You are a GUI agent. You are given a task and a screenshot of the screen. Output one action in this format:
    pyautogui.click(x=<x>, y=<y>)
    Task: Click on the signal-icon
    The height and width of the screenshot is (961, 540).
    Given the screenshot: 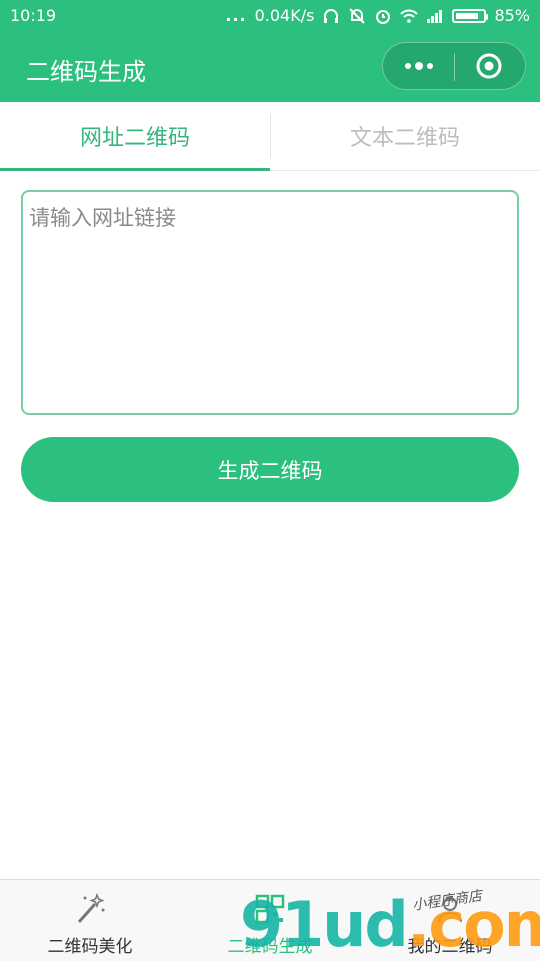 What is the action you would take?
    pyautogui.click(x=435, y=16)
    